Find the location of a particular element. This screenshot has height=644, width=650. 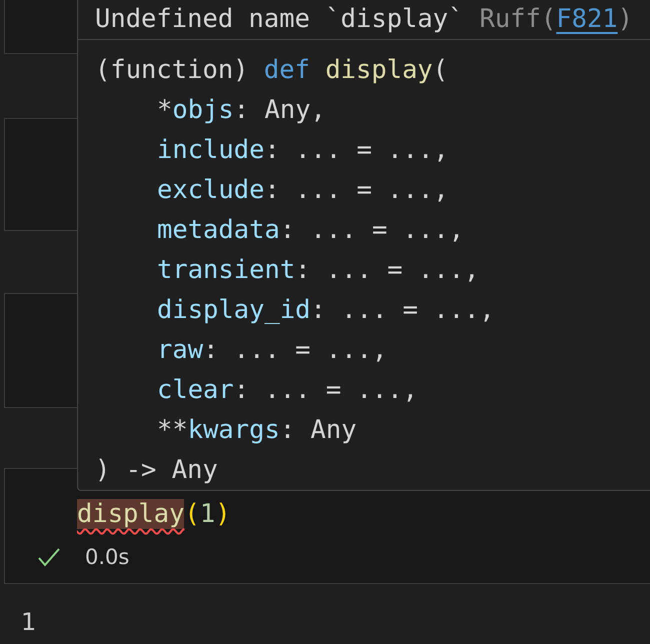

signature-line: (function) def display( is located at coordinates (271, 70).